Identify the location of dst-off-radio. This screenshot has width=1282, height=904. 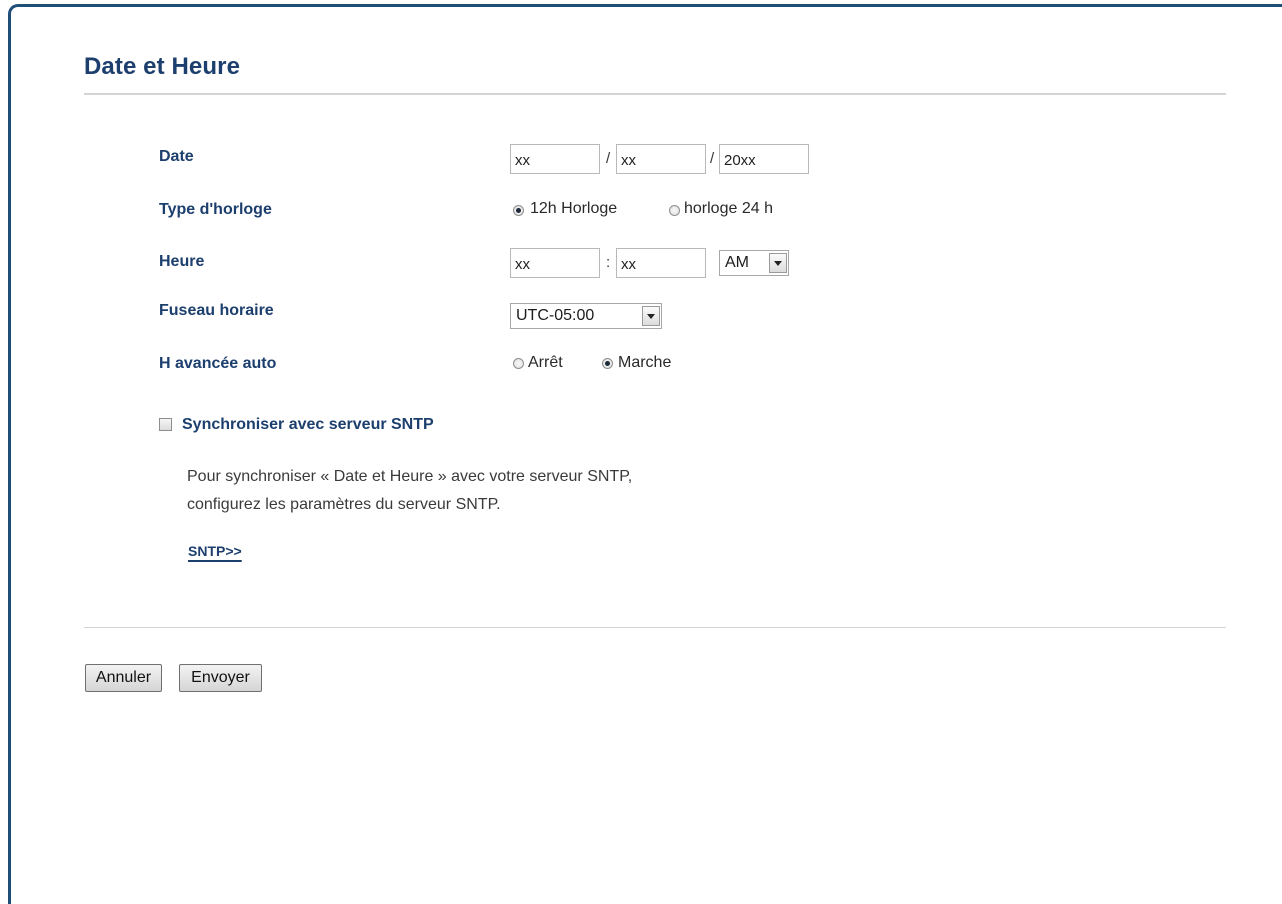
(518, 363).